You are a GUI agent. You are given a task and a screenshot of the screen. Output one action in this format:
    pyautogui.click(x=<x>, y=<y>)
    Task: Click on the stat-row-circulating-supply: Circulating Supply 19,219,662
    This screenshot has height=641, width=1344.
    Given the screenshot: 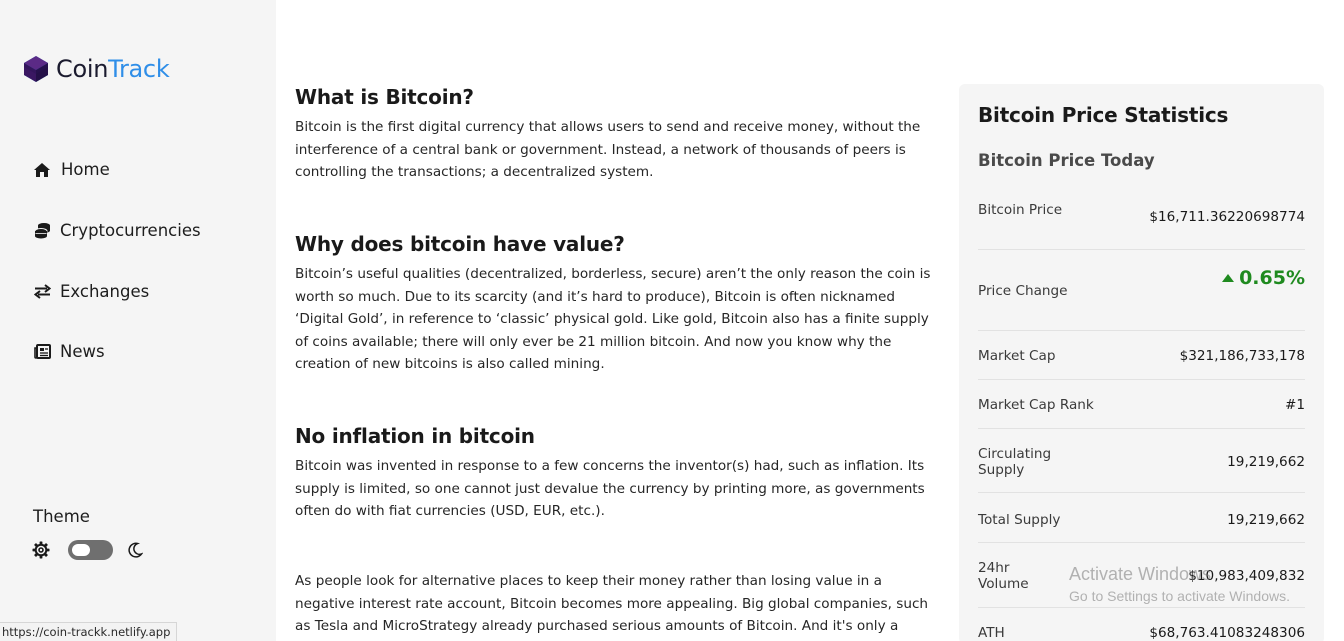 What is the action you would take?
    pyautogui.click(x=1141, y=461)
    